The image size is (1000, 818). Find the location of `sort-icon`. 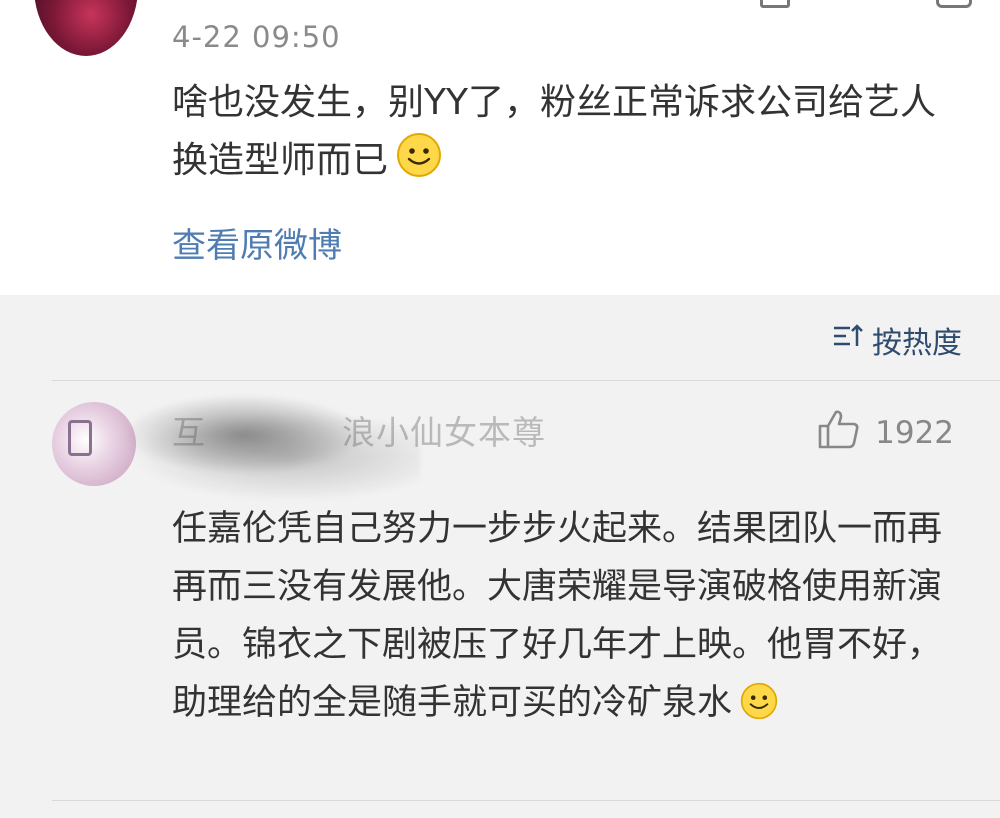

sort-icon is located at coordinates (848, 340).